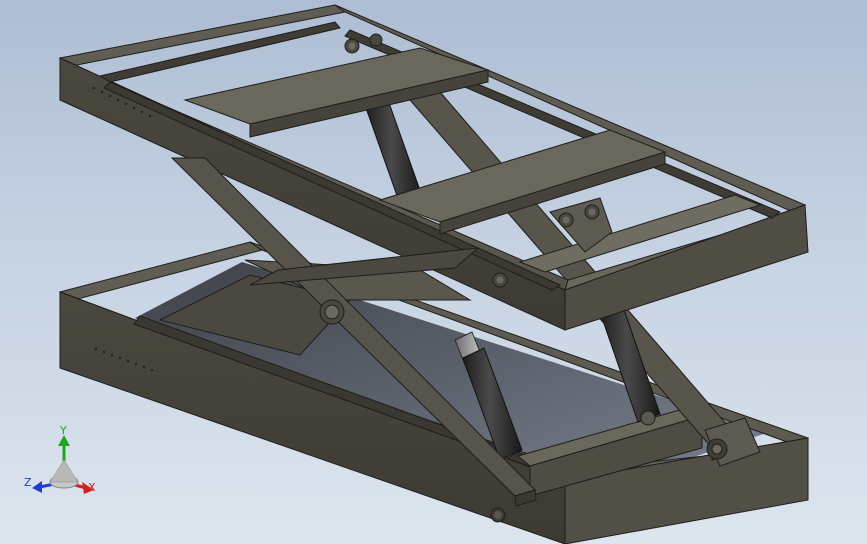 This screenshot has height=544, width=867. I want to click on center-pivot-pin, so click(332, 312).